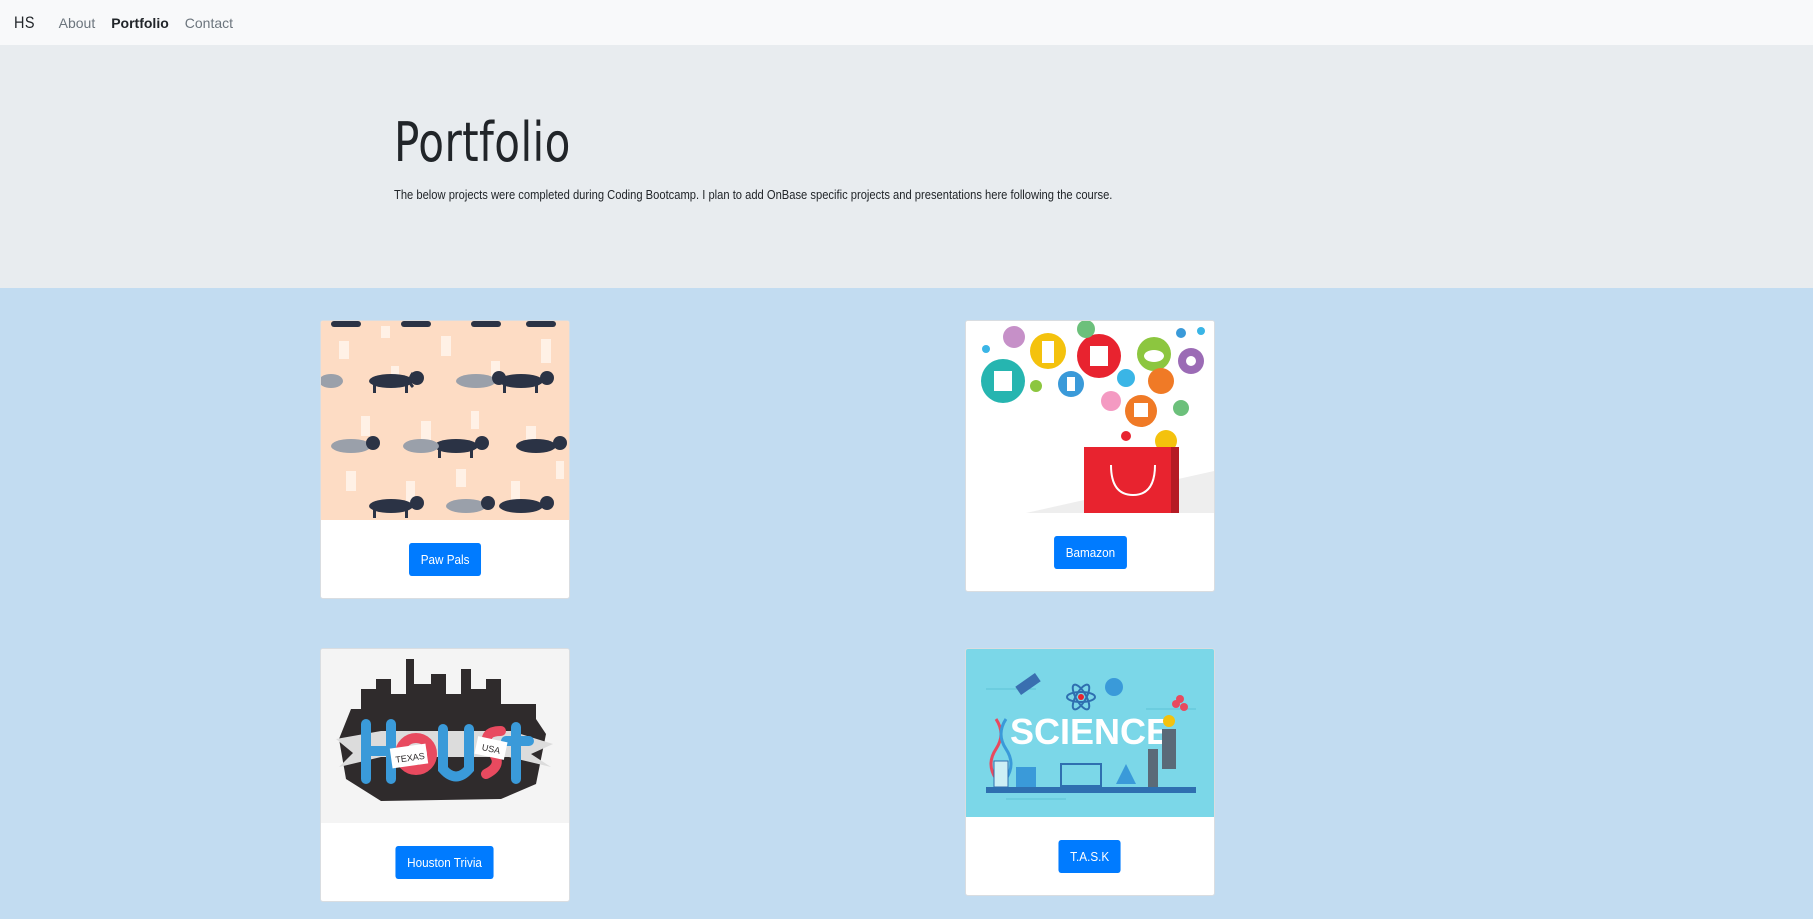  Describe the element at coordinates (209, 23) in the screenshot. I see `nav-link-contact: Contact` at that location.